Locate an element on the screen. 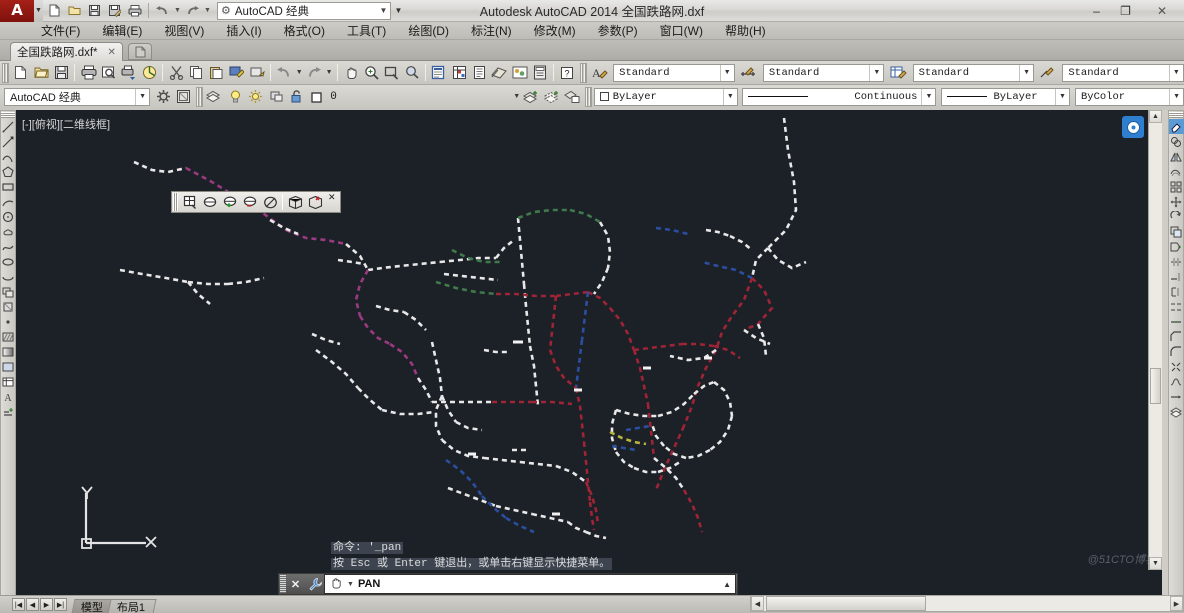  pan-icon is located at coordinates (351, 72).